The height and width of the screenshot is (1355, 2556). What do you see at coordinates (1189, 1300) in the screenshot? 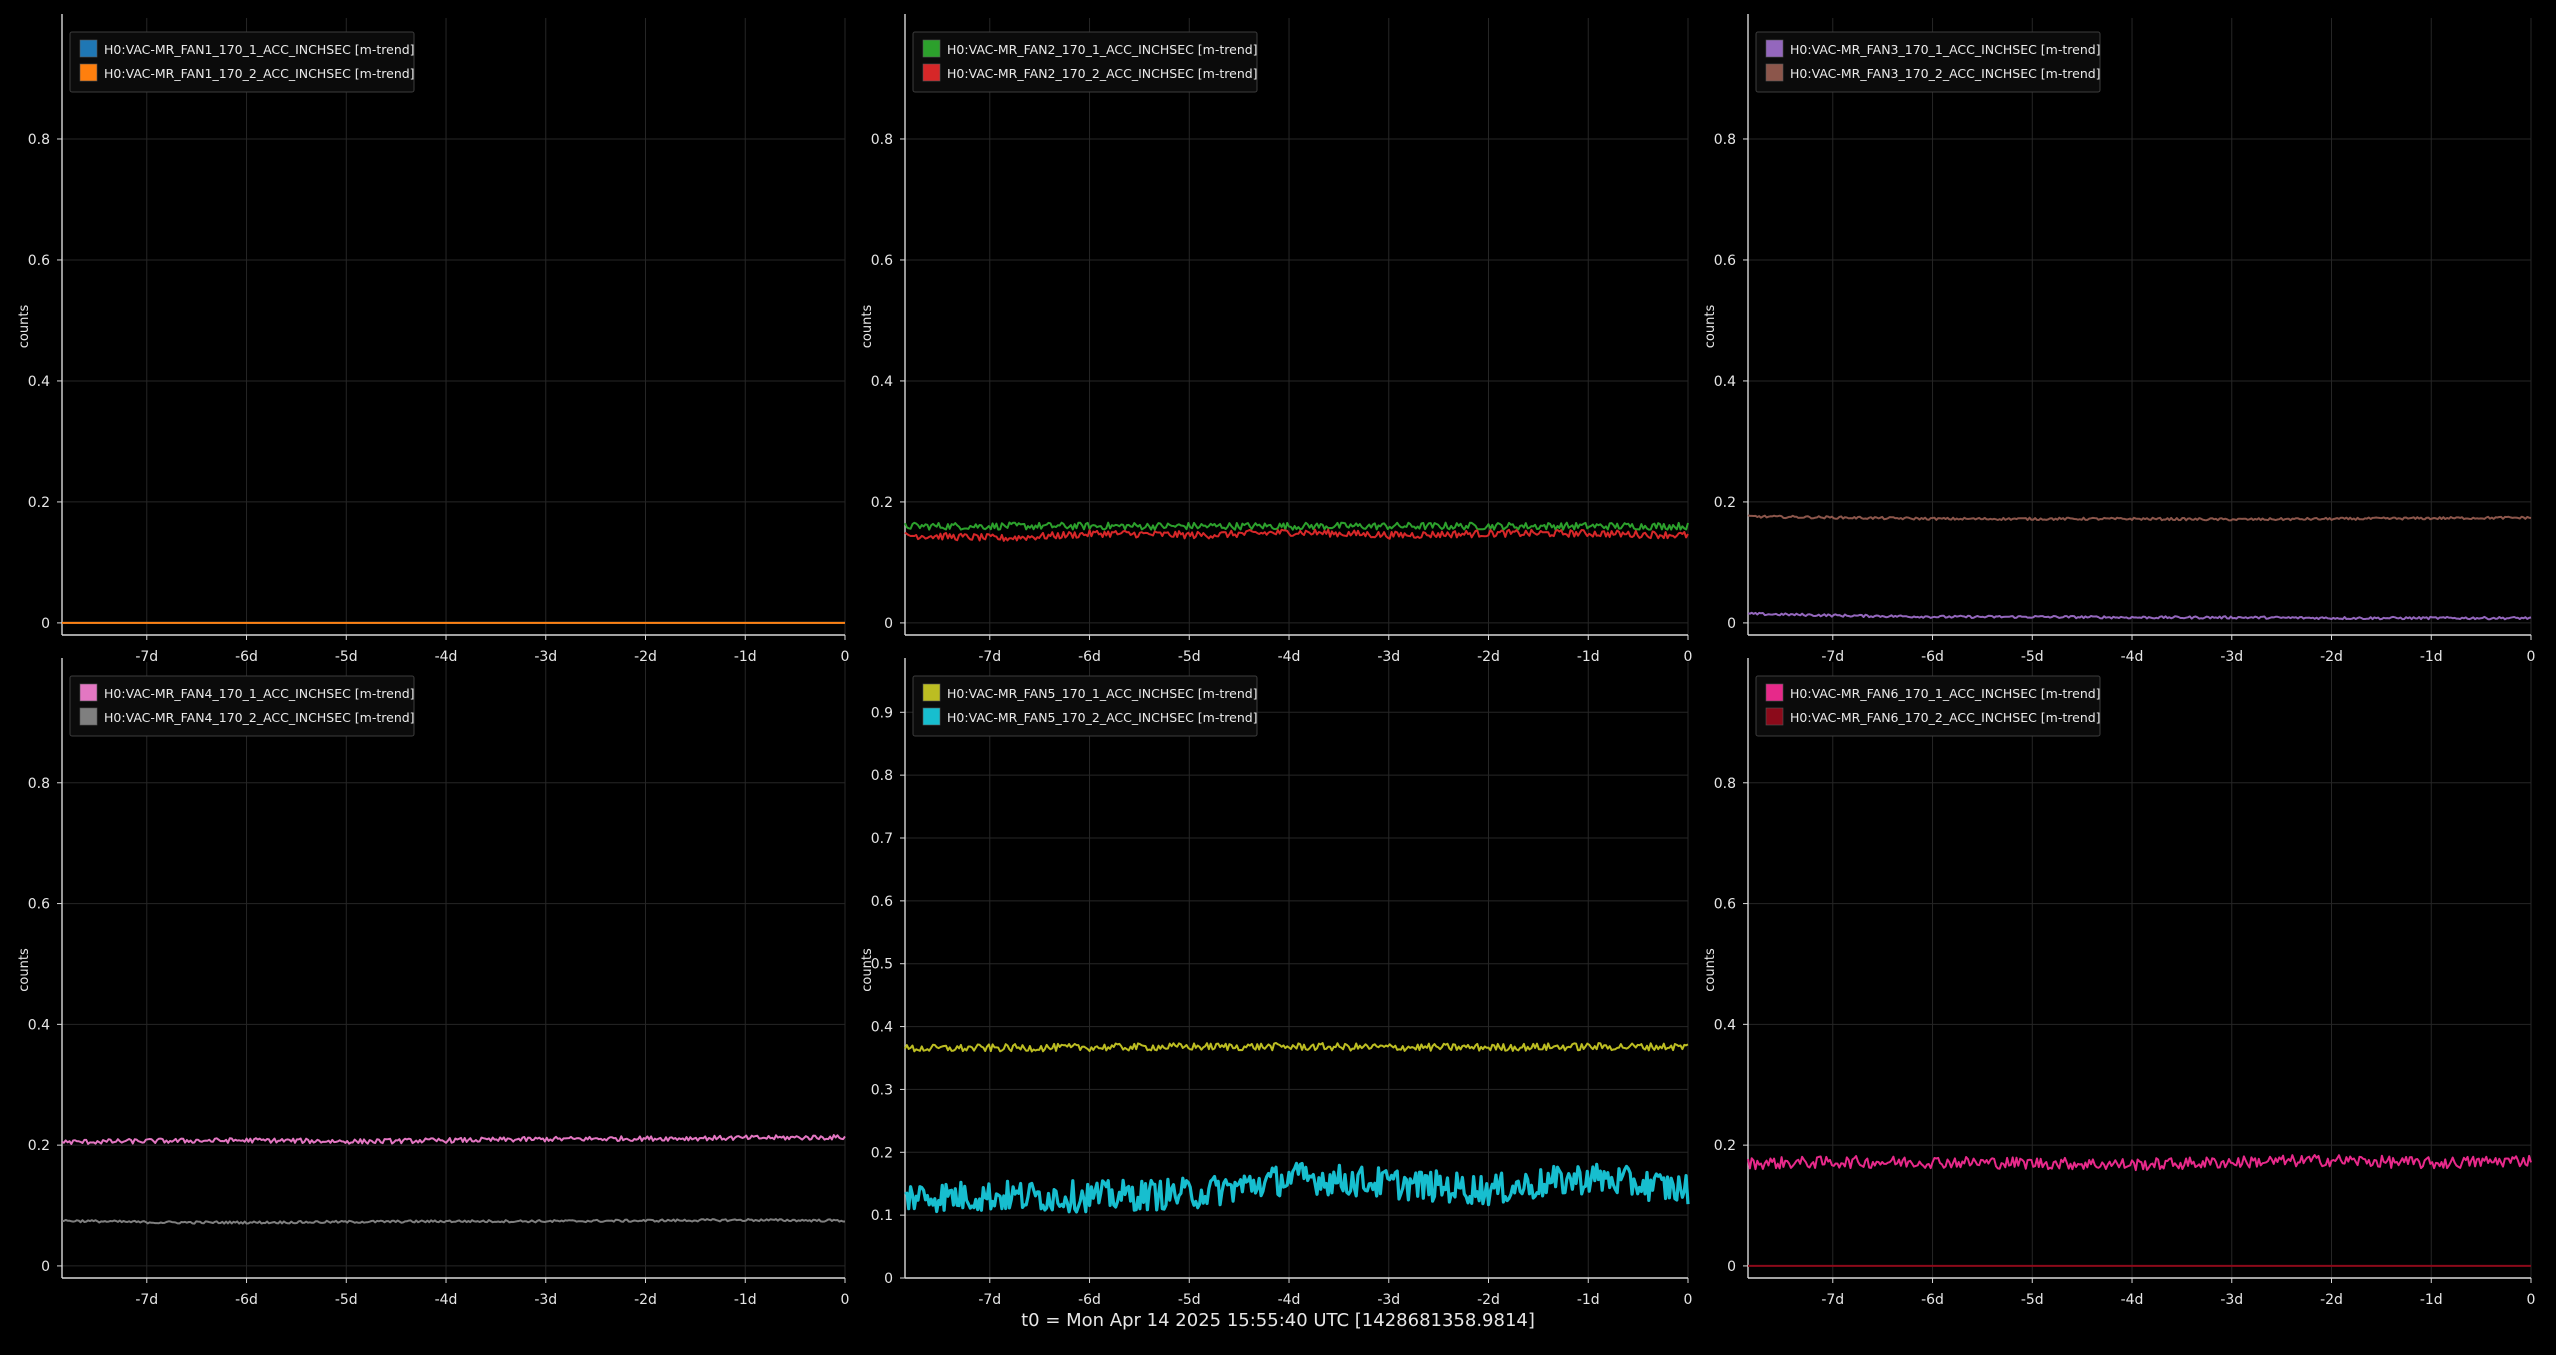
I see `x-tick-label: -5d` at bounding box center [1189, 1300].